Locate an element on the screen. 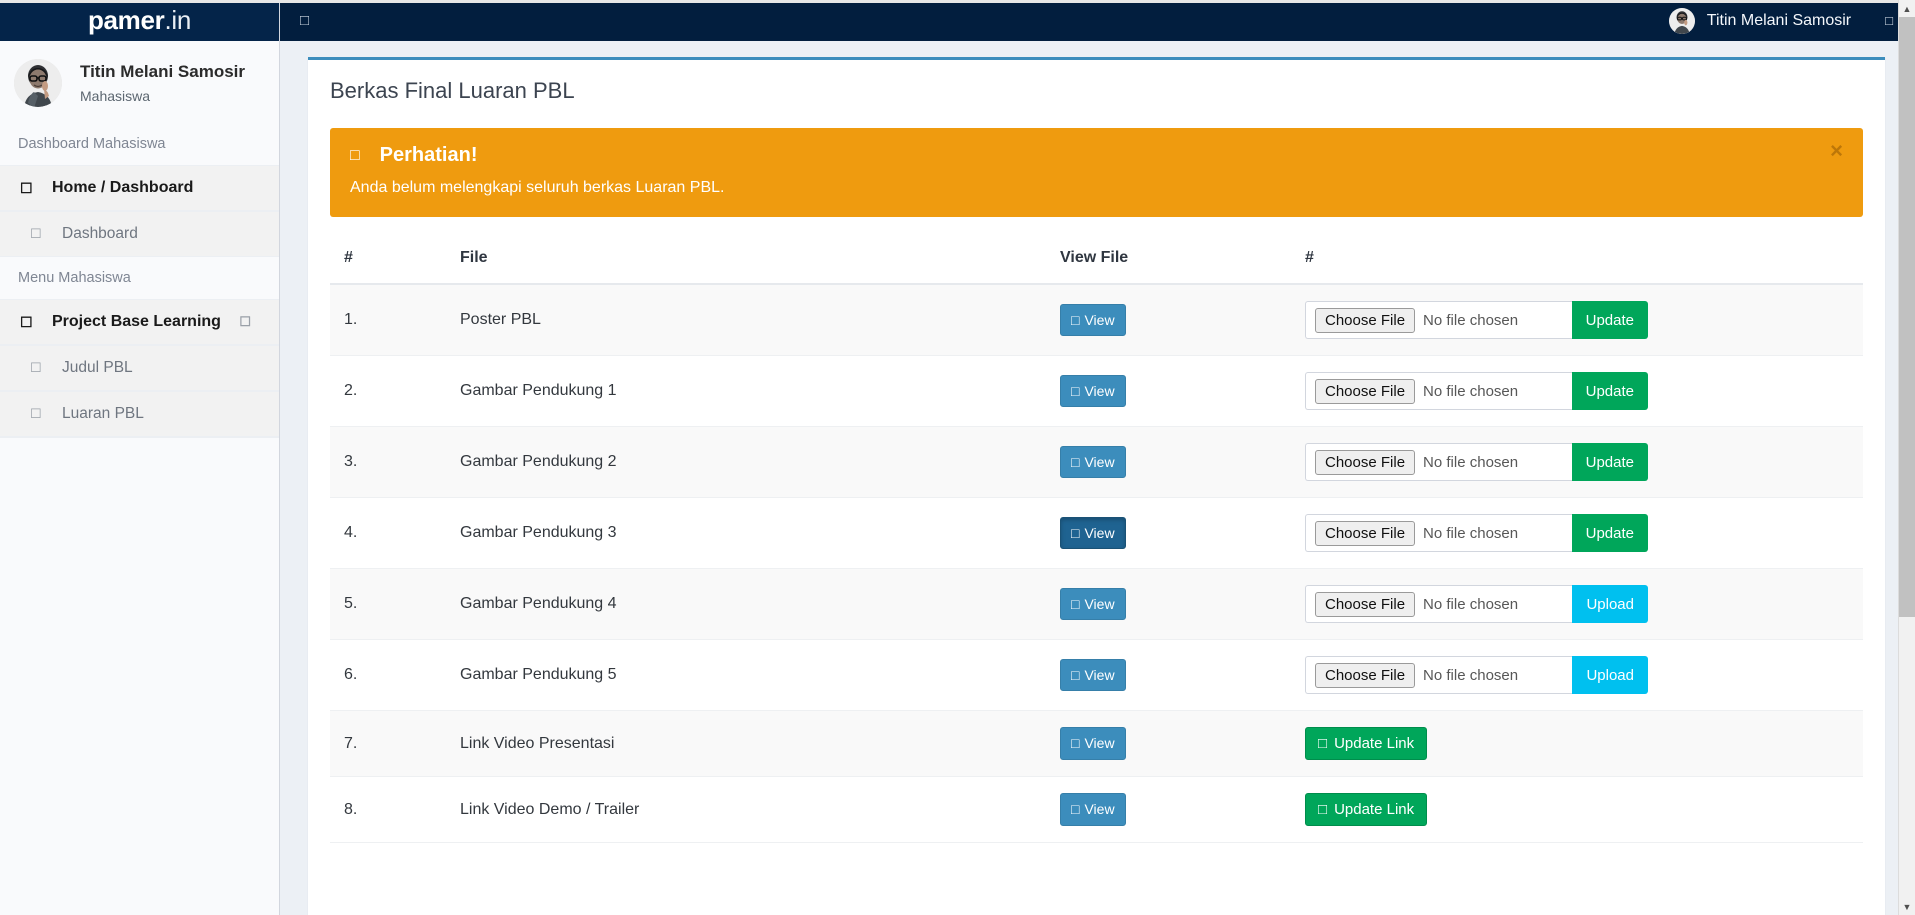 The height and width of the screenshot is (915, 1915). brand-name-bold: pamer is located at coordinates (126, 20).